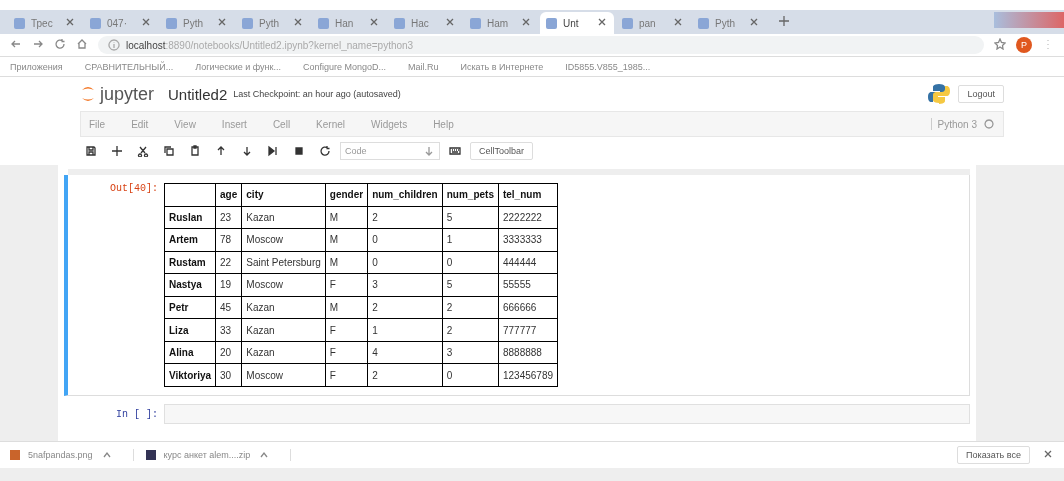 Image resolution: width=1064 pixels, height=481 pixels. I want to click on column-header, so click(190, 195).